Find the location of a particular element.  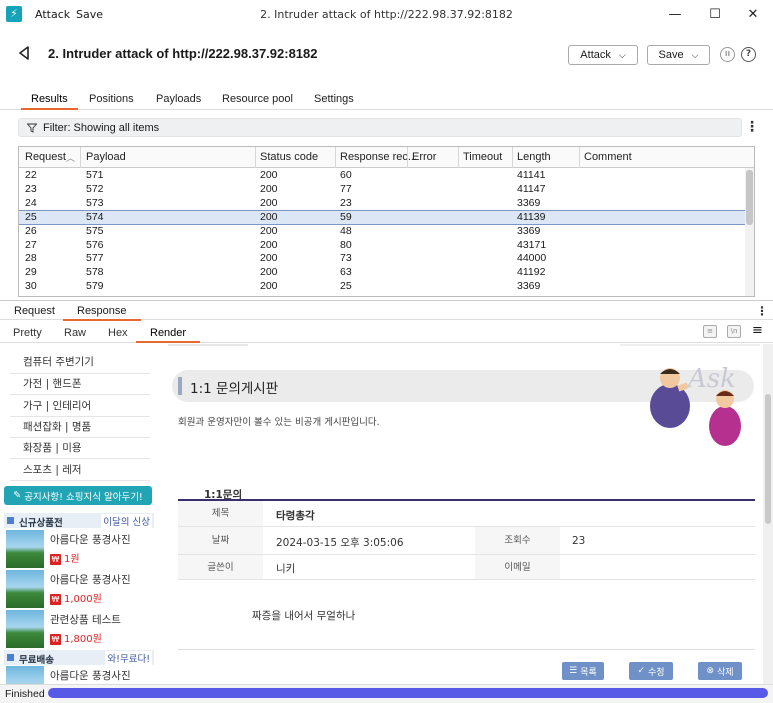

delete-button: ⊗ 삭제 is located at coordinates (720, 671).